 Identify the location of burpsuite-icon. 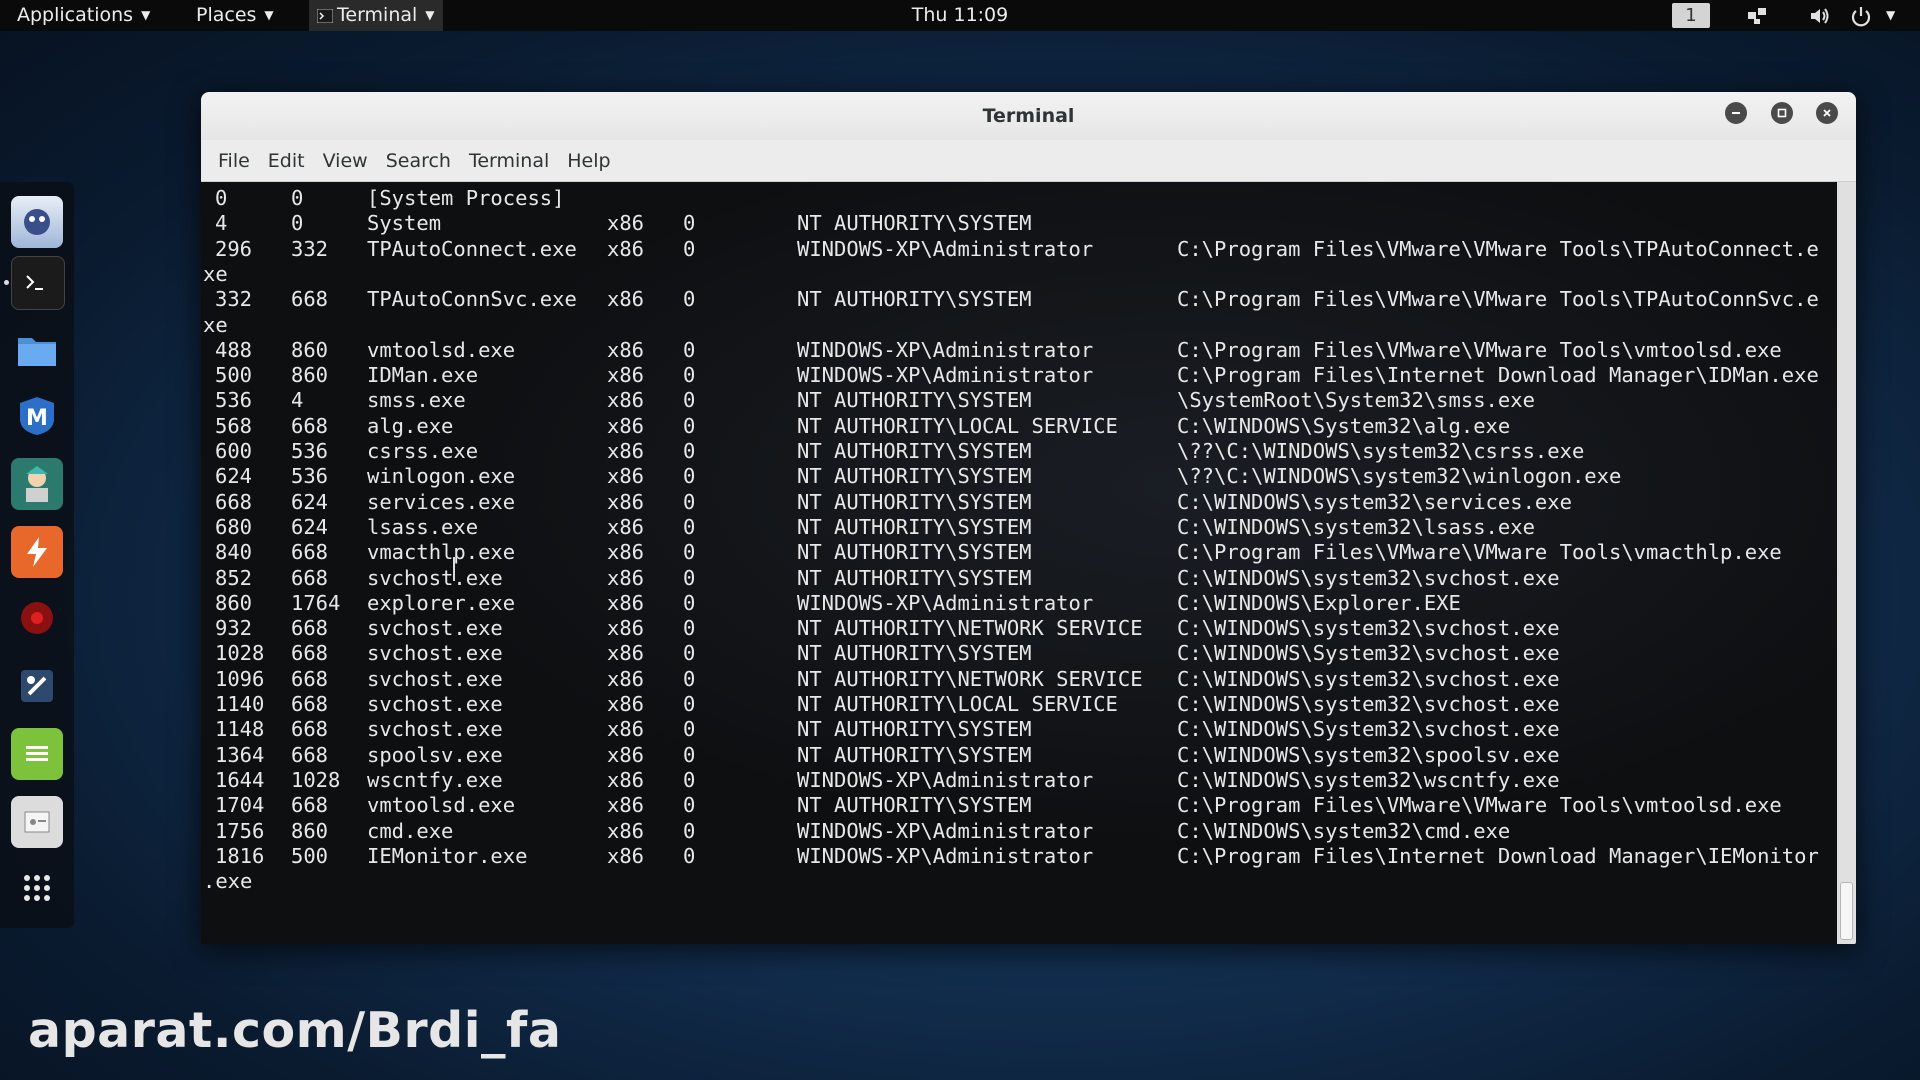
(37, 552).